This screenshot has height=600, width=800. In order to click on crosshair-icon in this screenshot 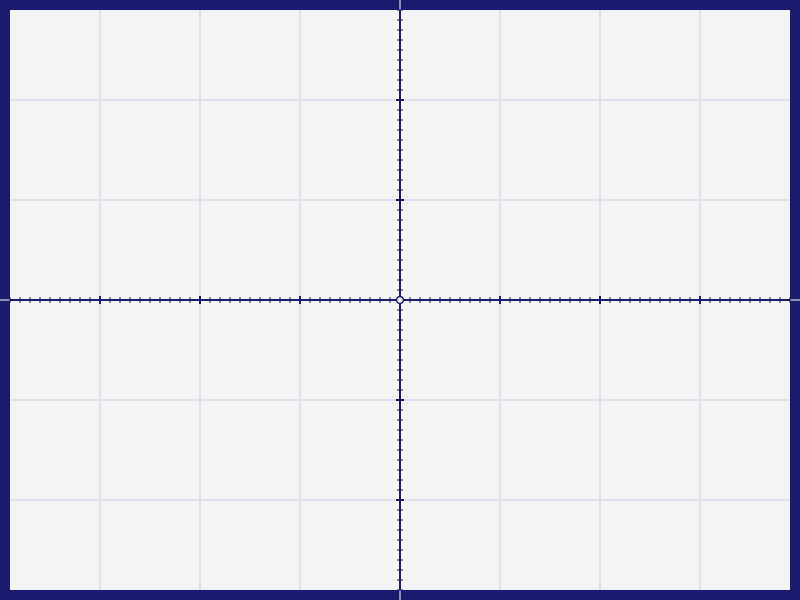, I will do `click(400, 300)`.